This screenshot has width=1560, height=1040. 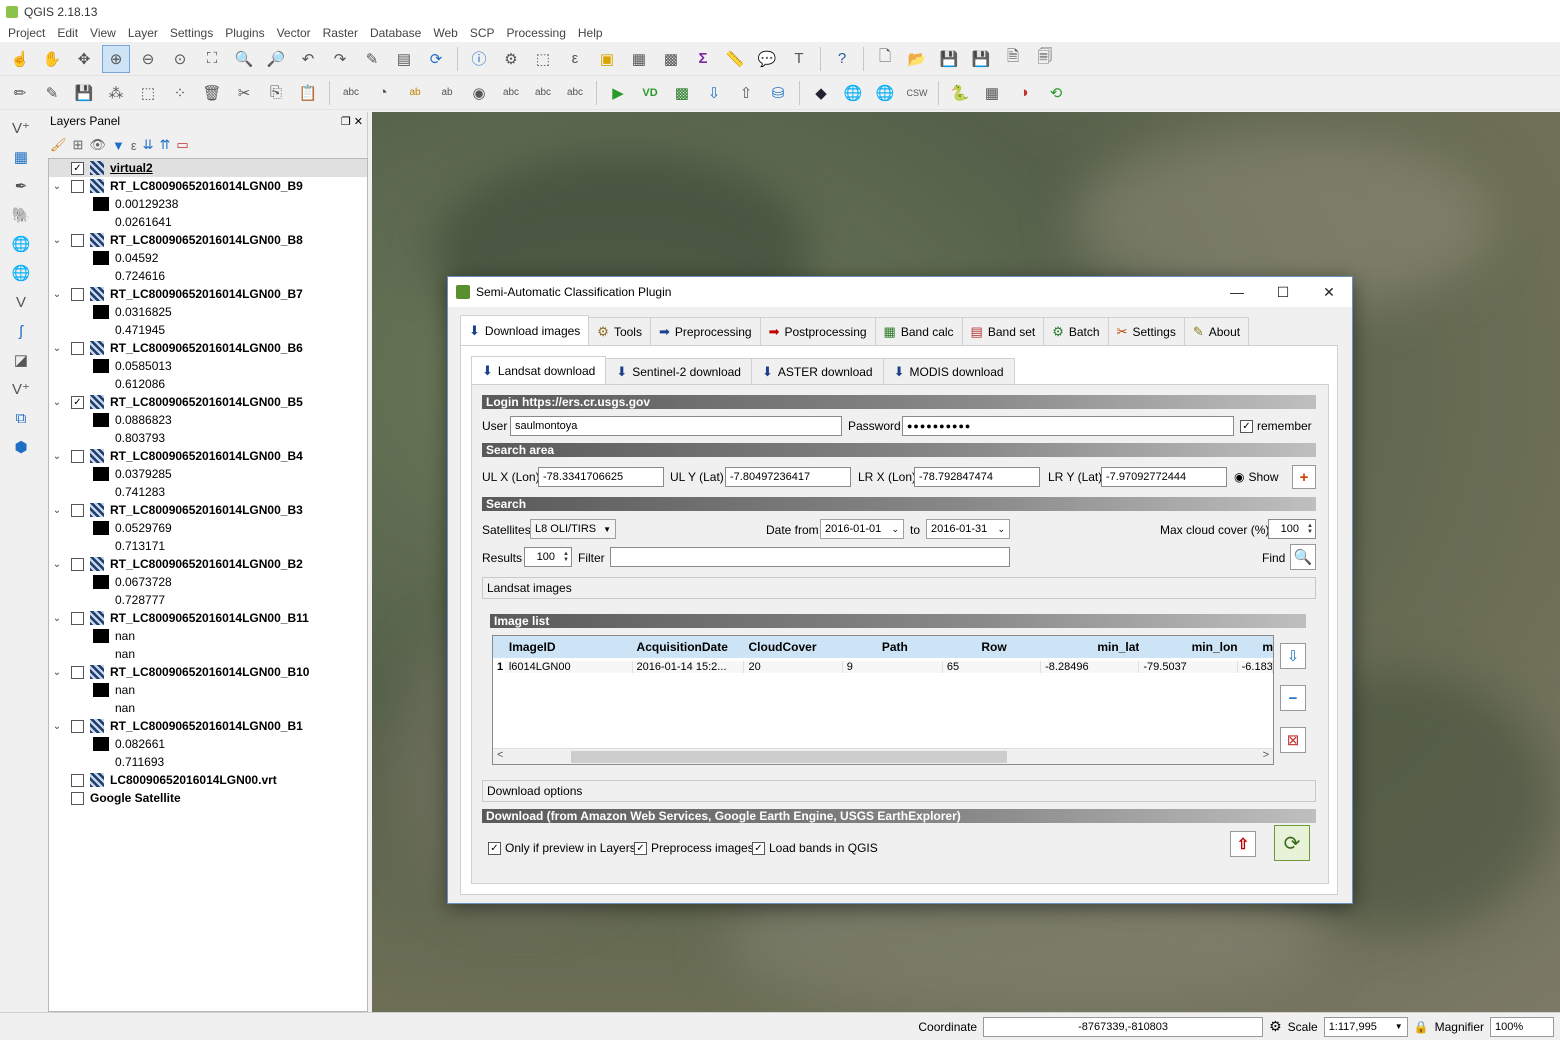 I want to click on tab-postprocessing: ➡ Postprocessing, so click(x=817, y=331).